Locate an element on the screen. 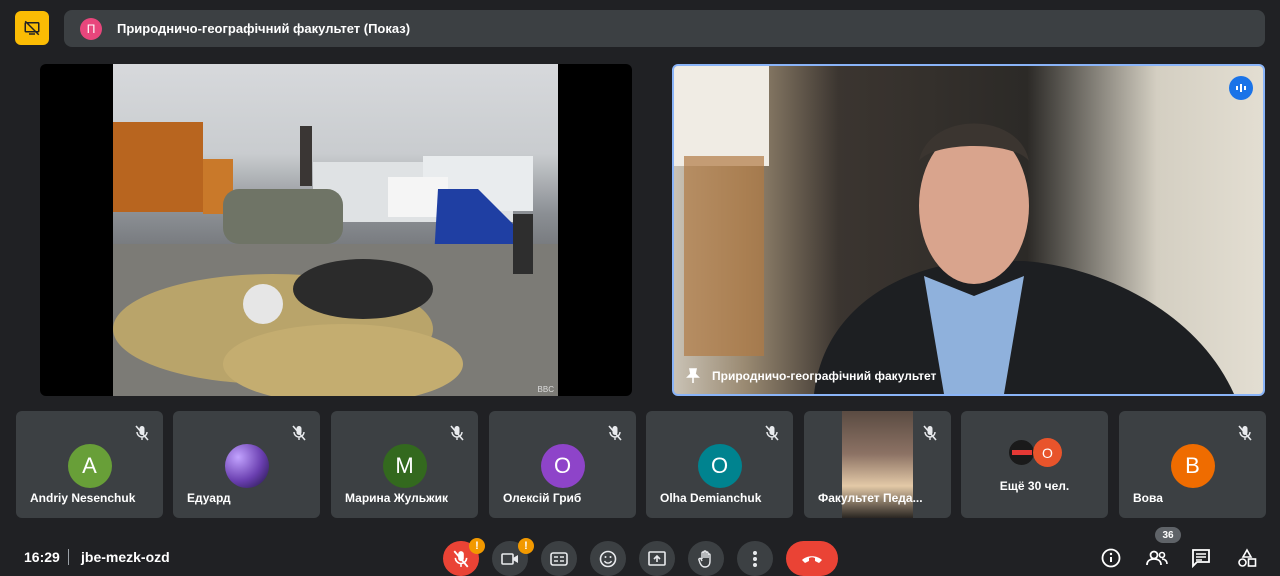 Image resolution: width=1280 pixels, height=576 pixels. pin-icon is located at coordinates (693, 376).